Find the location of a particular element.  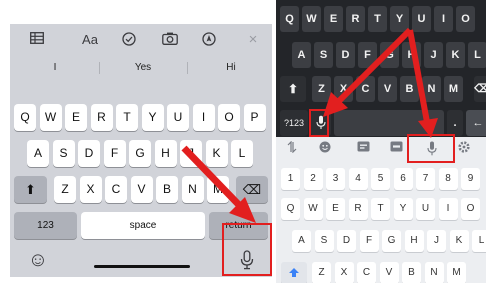

suggestion-3: Hi is located at coordinates (230, 68).